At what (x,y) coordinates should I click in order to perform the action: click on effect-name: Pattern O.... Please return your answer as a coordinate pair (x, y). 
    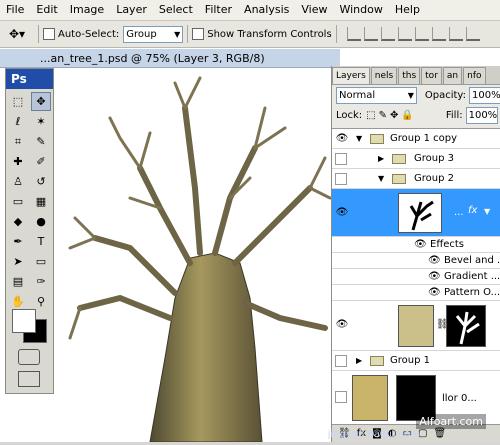
    Looking at the image, I should click on (472, 292).